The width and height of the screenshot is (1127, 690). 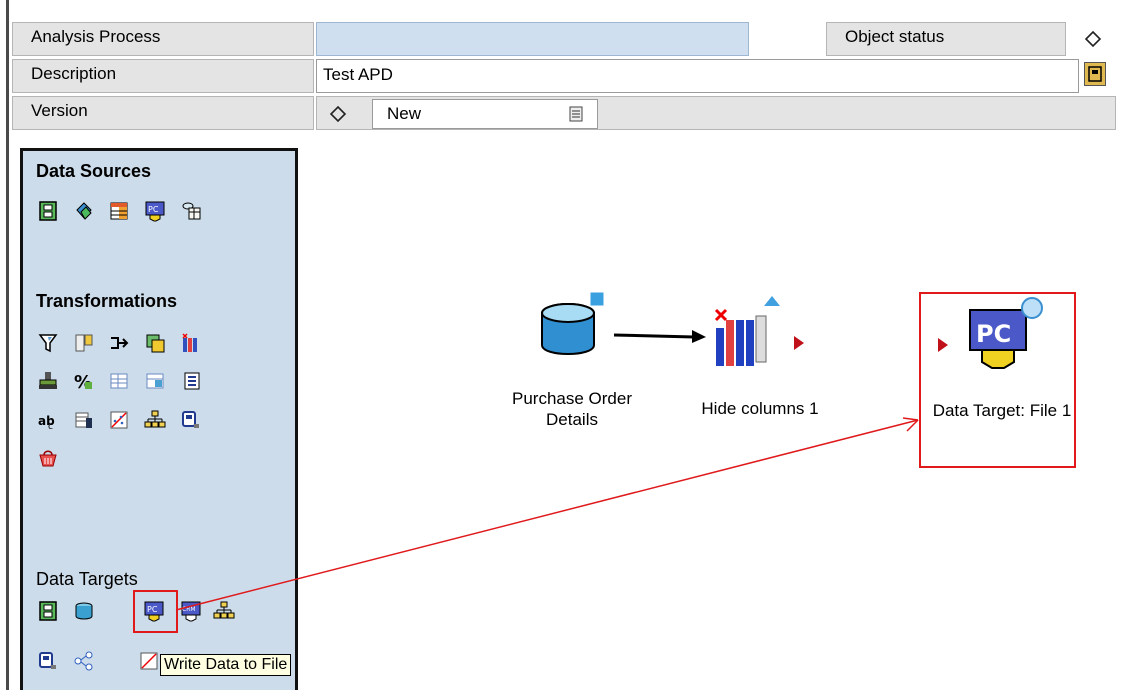 I want to click on left-frame-line, so click(x=7, y=345).